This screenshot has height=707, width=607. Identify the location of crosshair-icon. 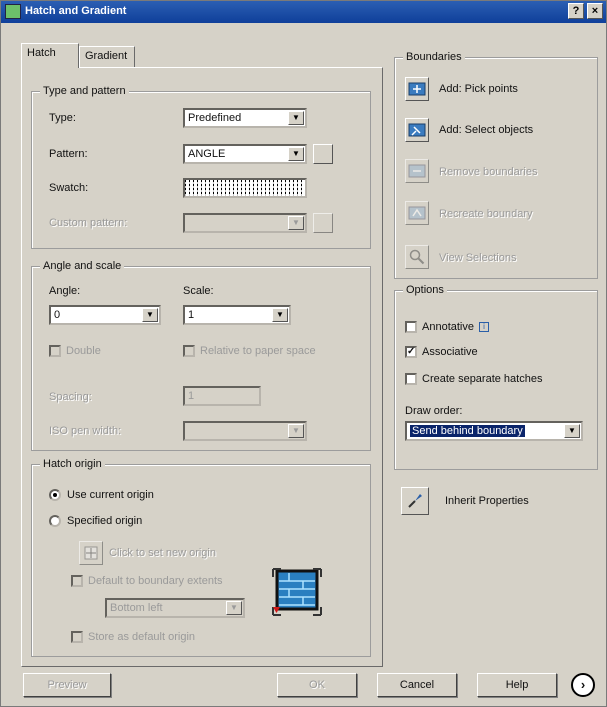
(91, 553).